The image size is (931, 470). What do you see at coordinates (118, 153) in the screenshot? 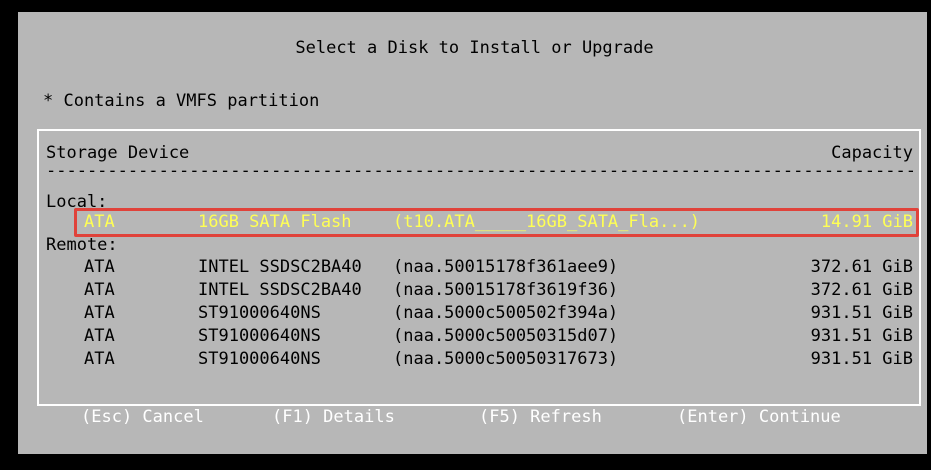
I see `column-header-storage-device: Storage Device` at bounding box center [118, 153].